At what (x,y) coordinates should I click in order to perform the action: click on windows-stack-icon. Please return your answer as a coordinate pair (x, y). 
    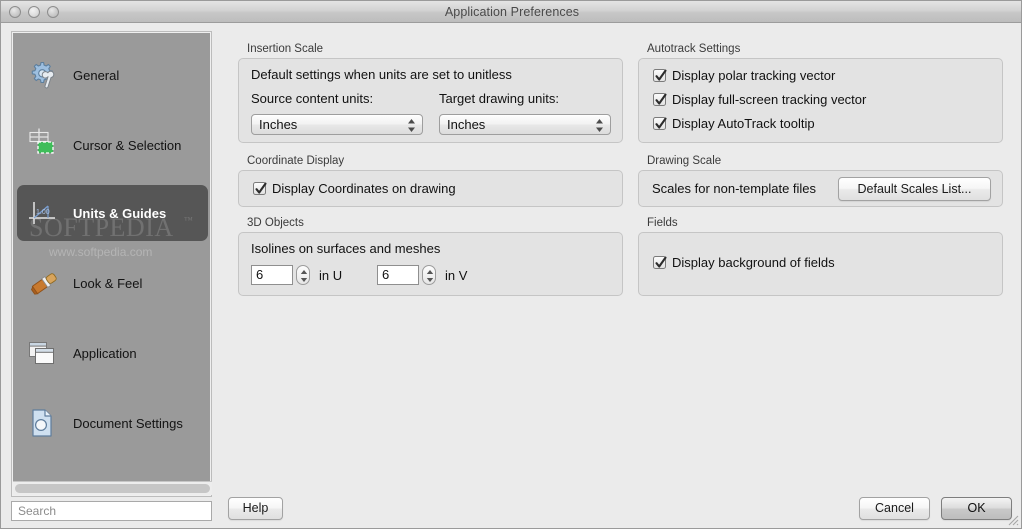
    Looking at the image, I should click on (44, 353).